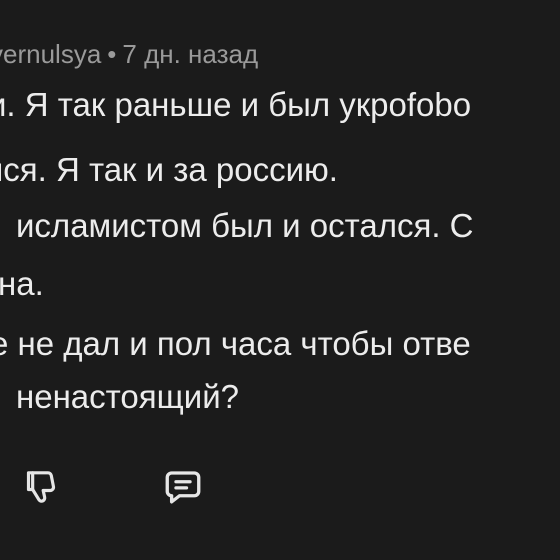  What do you see at coordinates (22, 283) in the screenshot?
I see `comment-text-line: на.` at bounding box center [22, 283].